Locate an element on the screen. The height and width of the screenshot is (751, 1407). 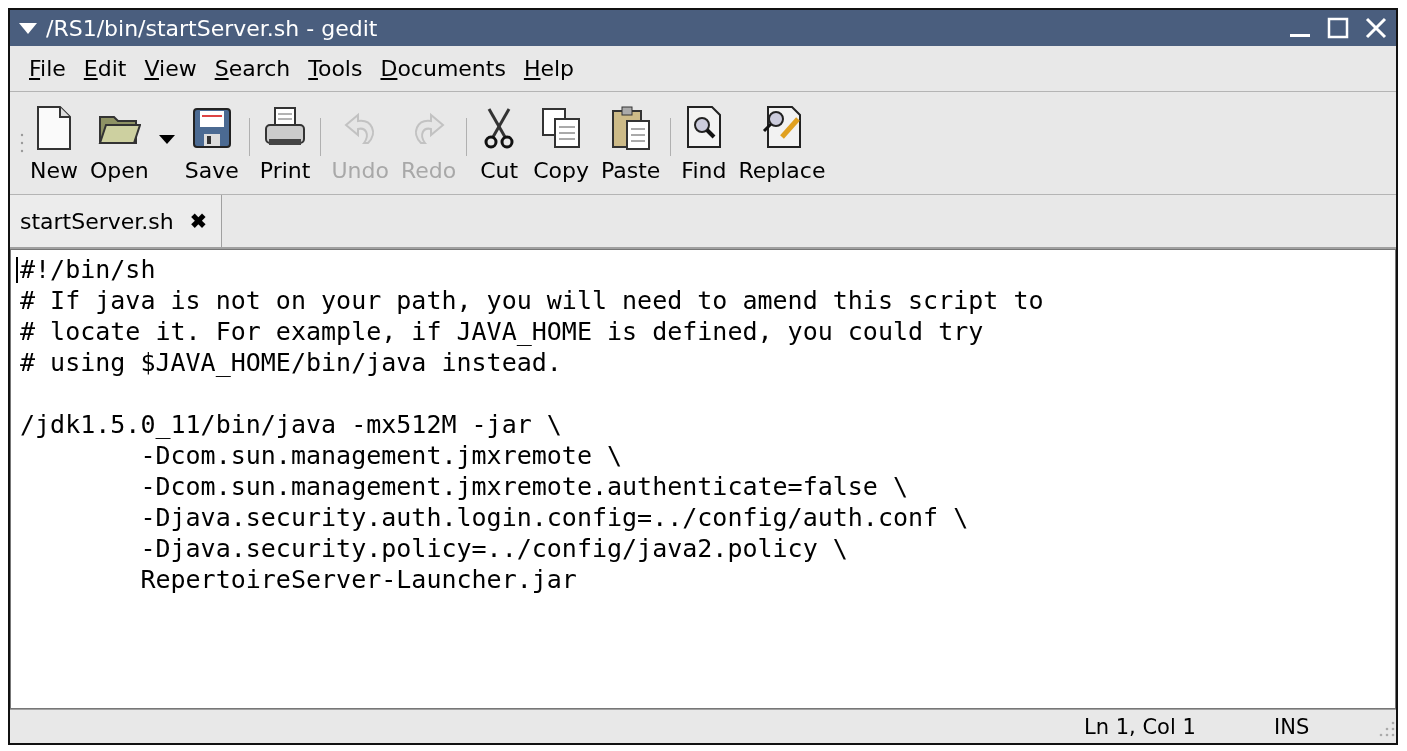
tab-label: startServer.sh is located at coordinates (97, 221).